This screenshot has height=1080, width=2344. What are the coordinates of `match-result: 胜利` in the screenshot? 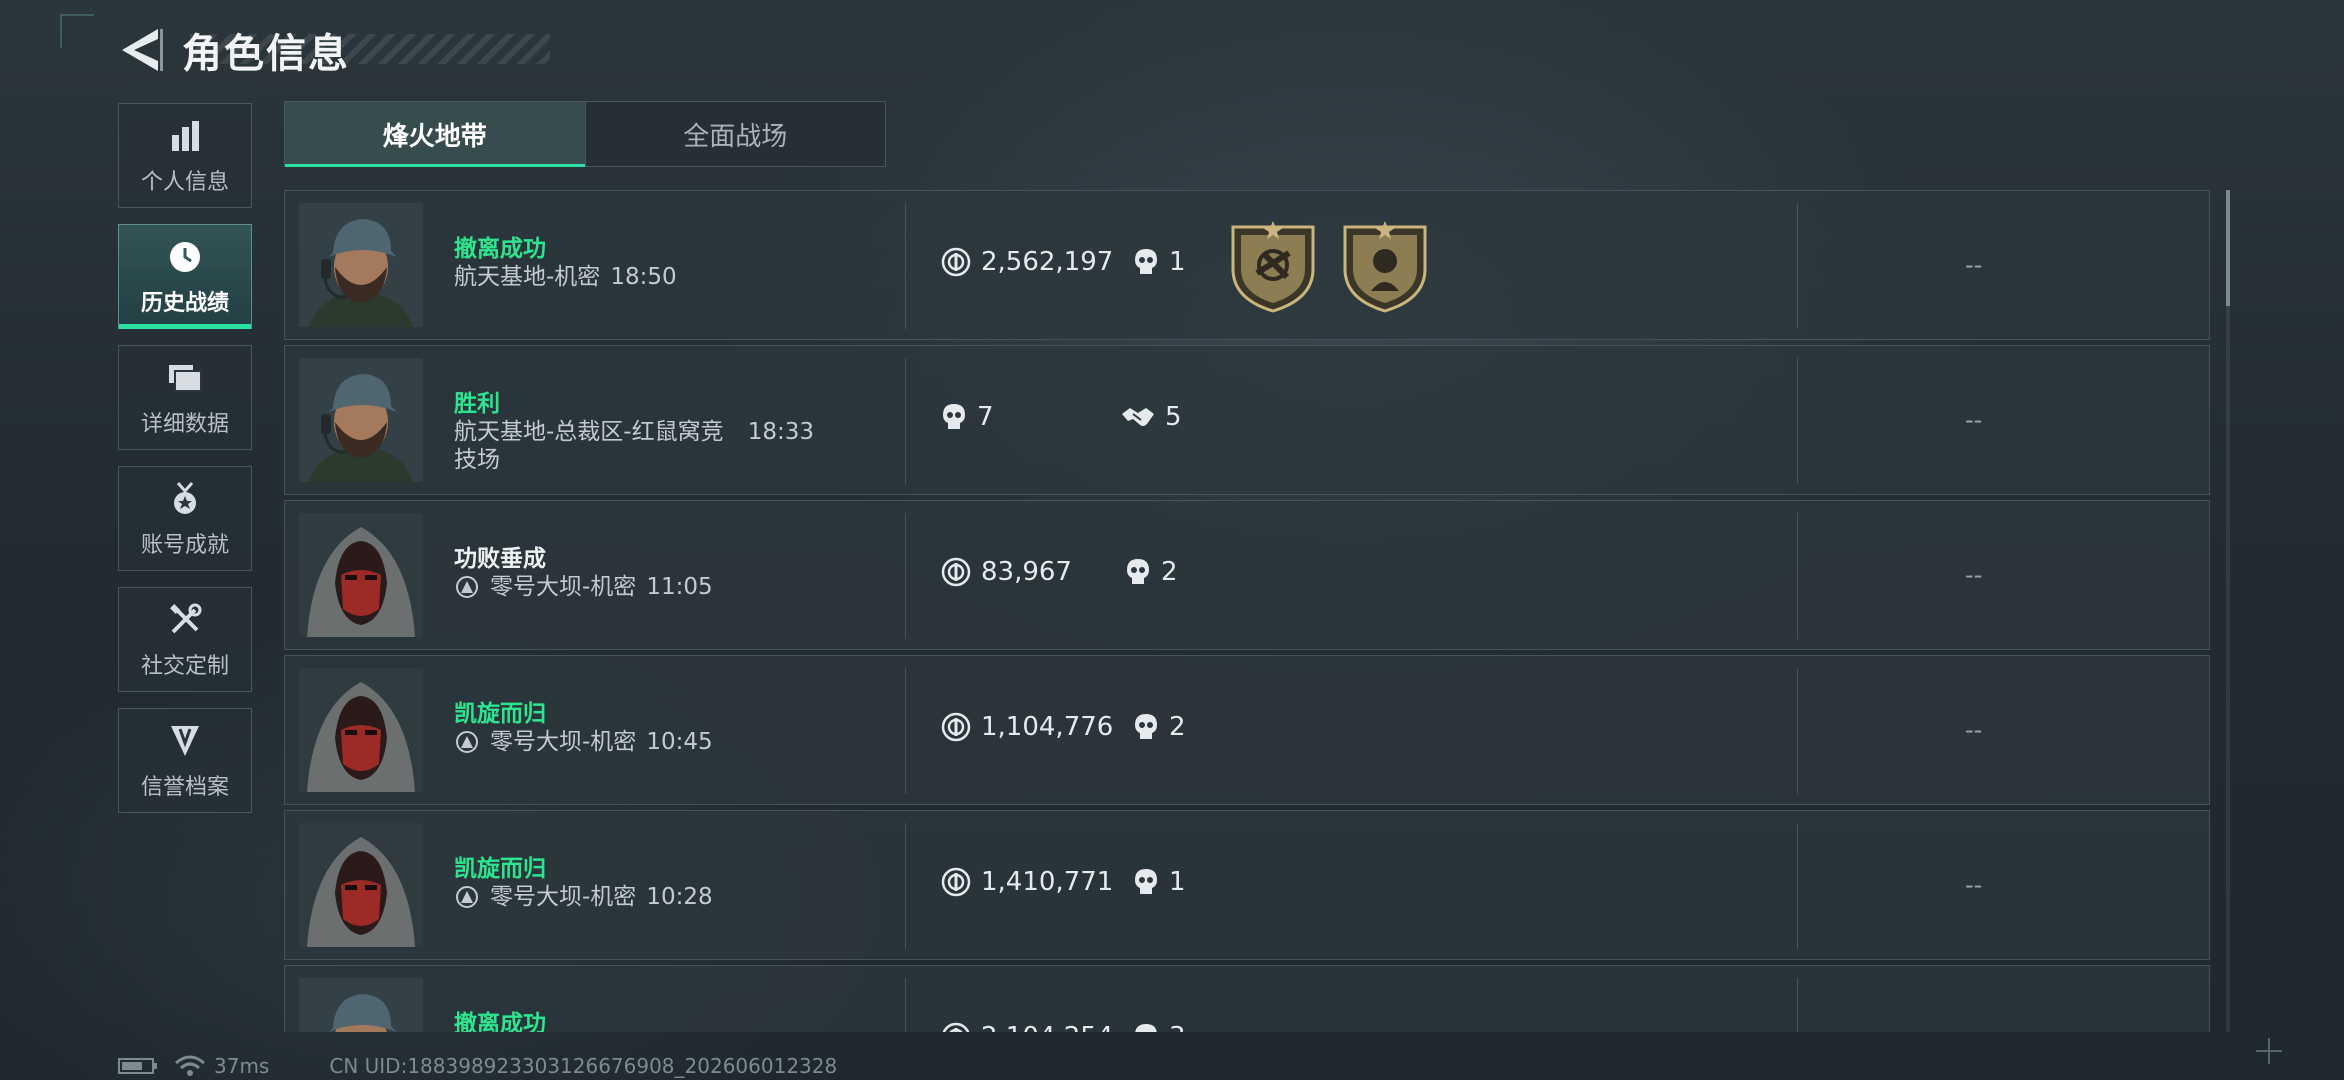 It's located at (477, 404).